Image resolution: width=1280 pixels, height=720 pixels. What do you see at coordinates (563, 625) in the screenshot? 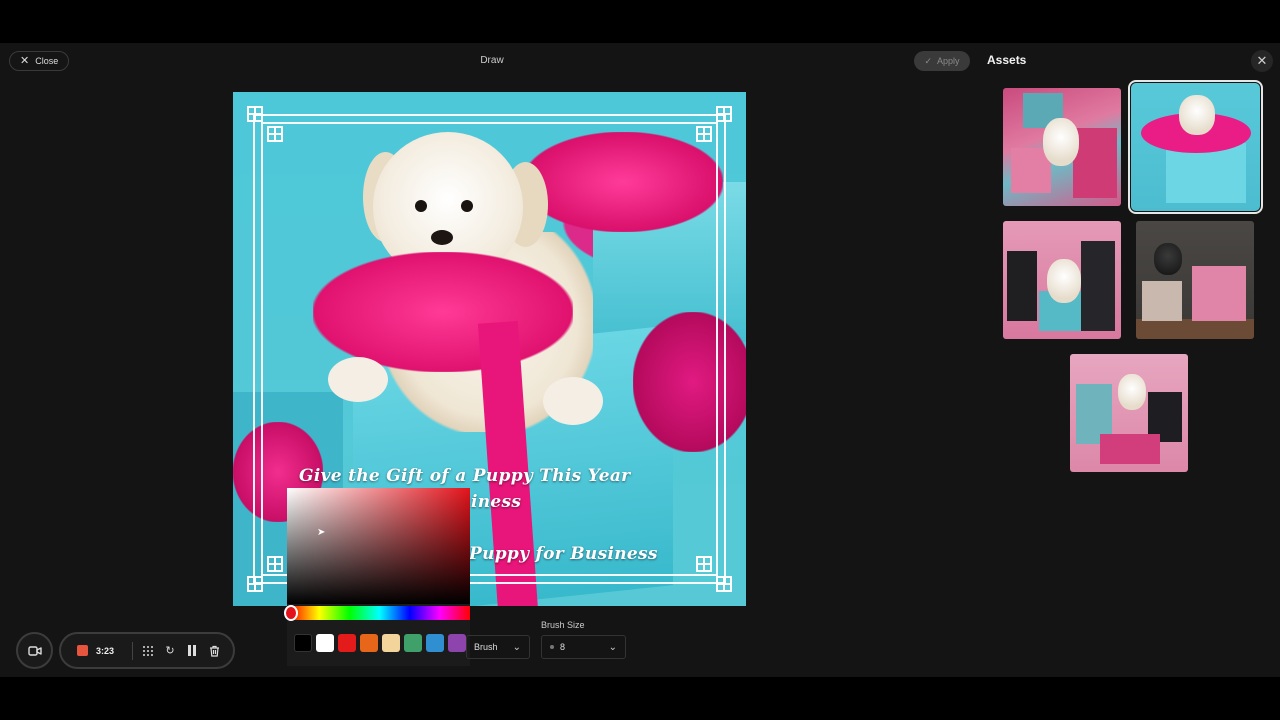
I see `brush-size-label: Brush Size` at bounding box center [563, 625].